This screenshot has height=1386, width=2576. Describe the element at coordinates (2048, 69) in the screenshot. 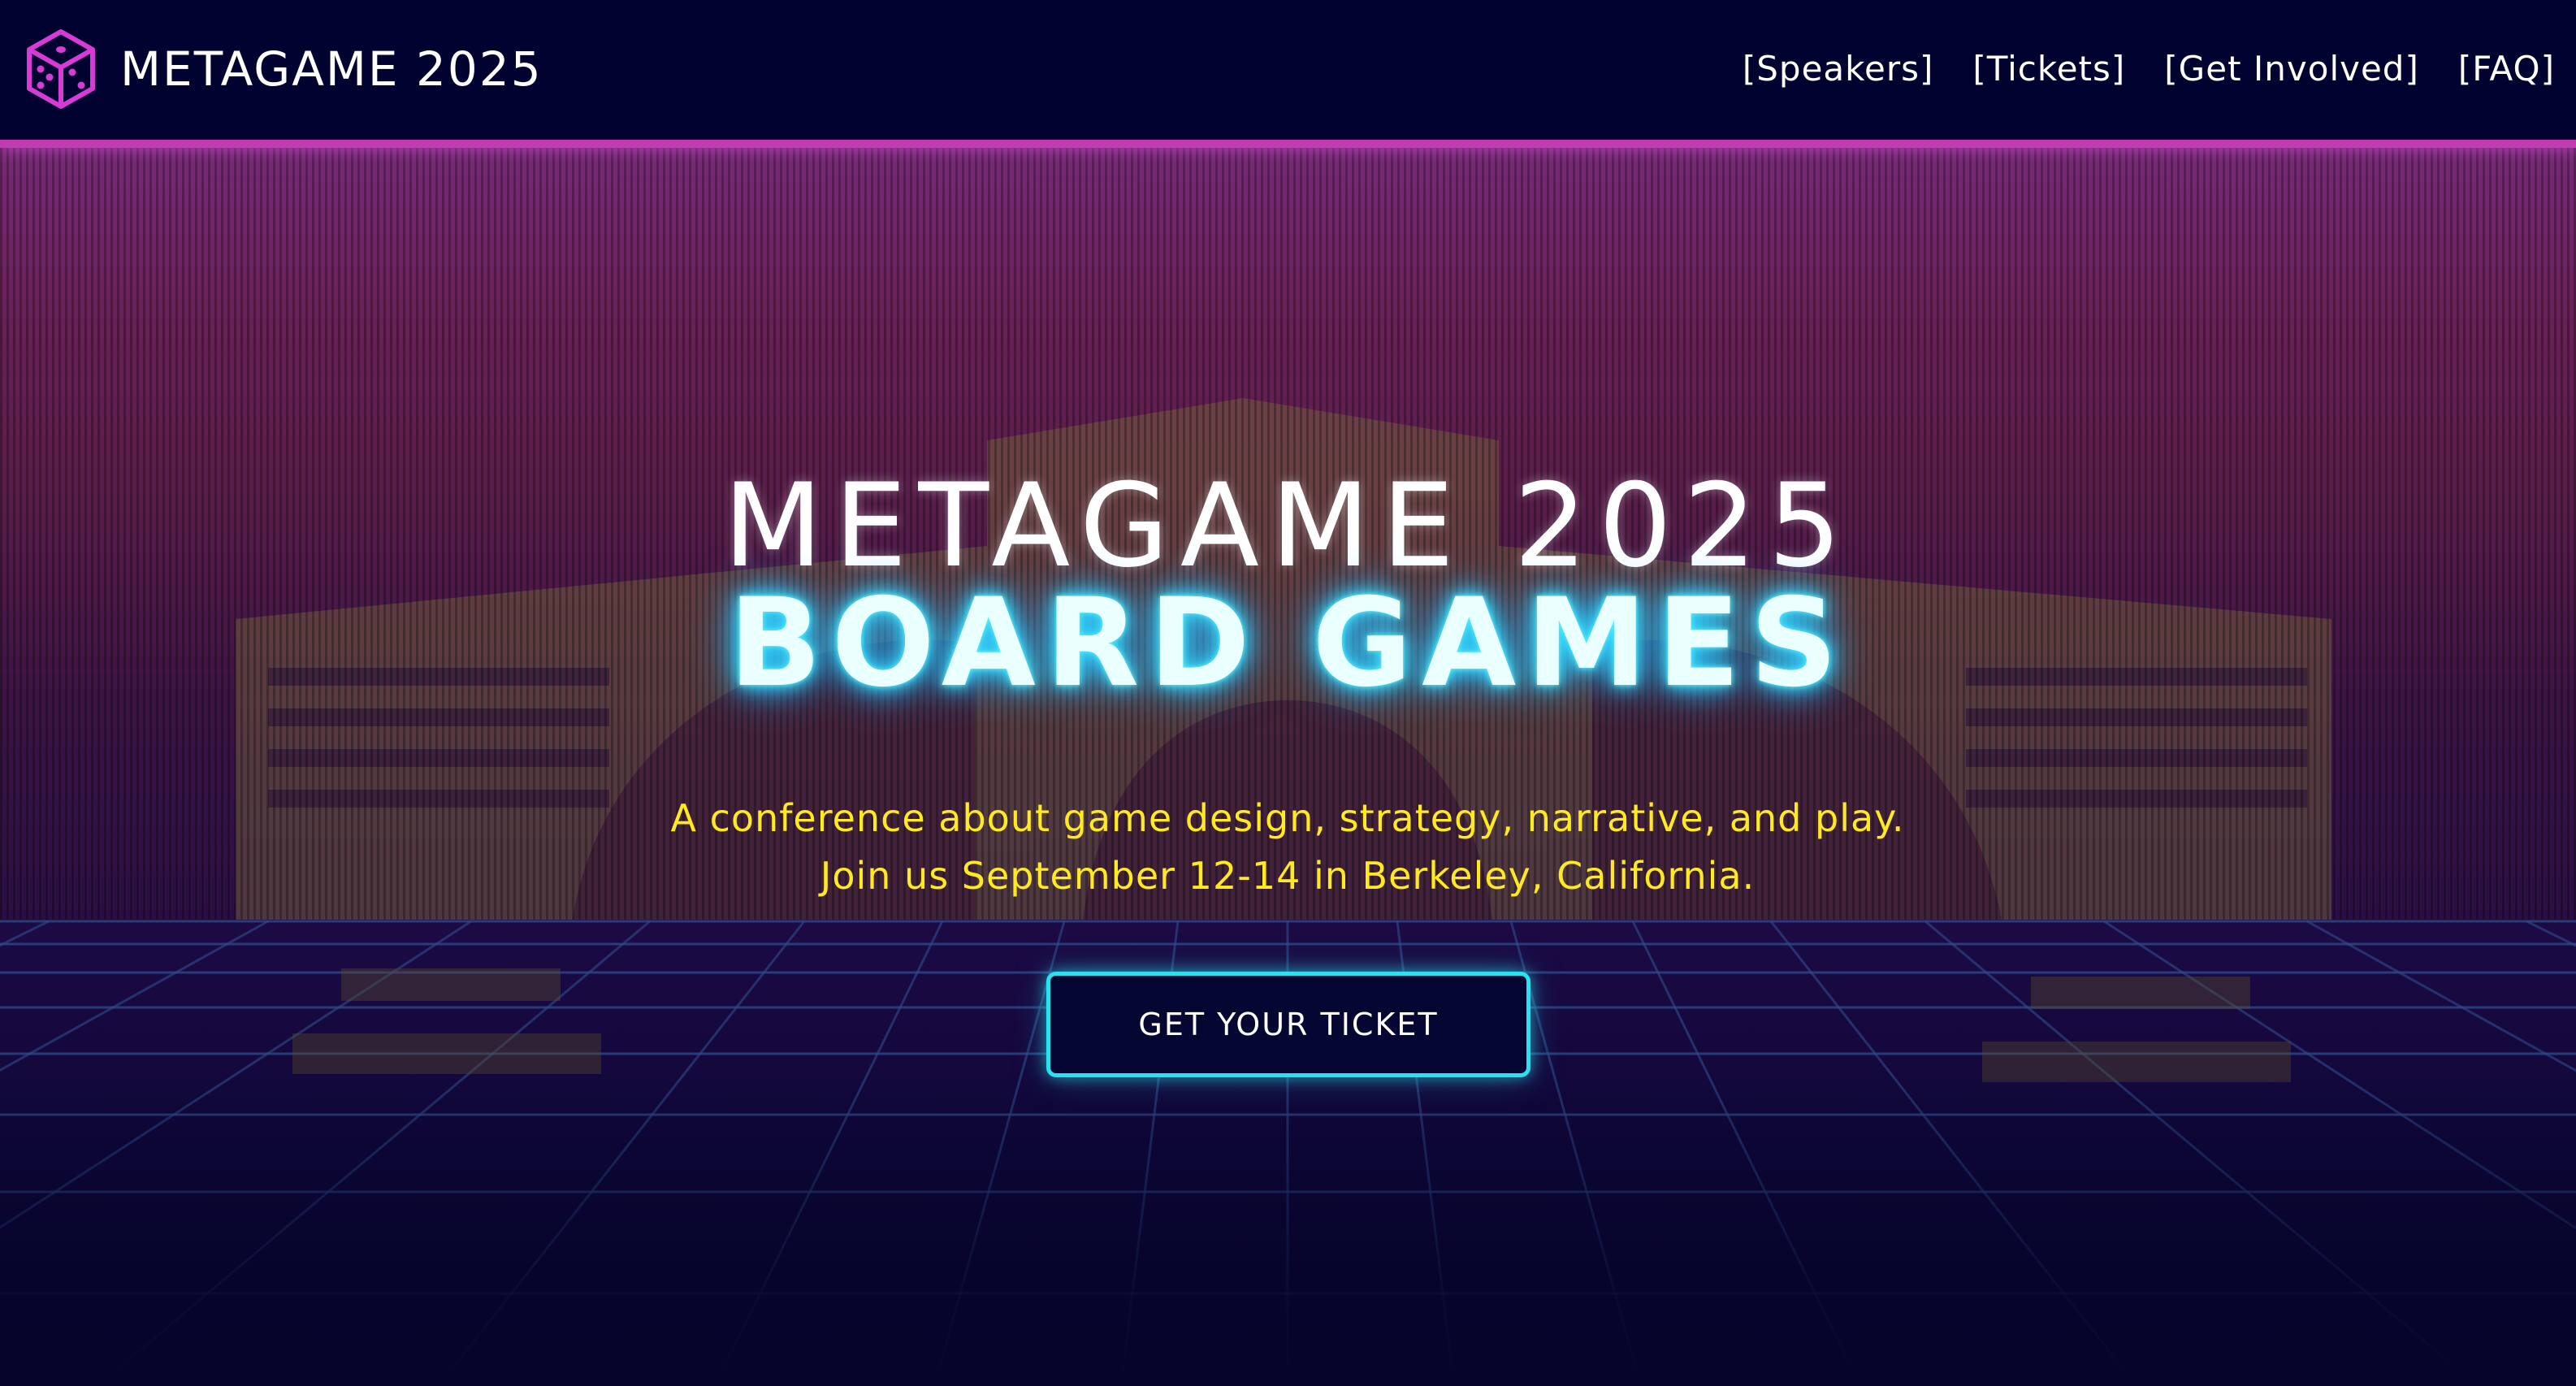

I see `nav-link-tickets: [Tickets]` at that location.